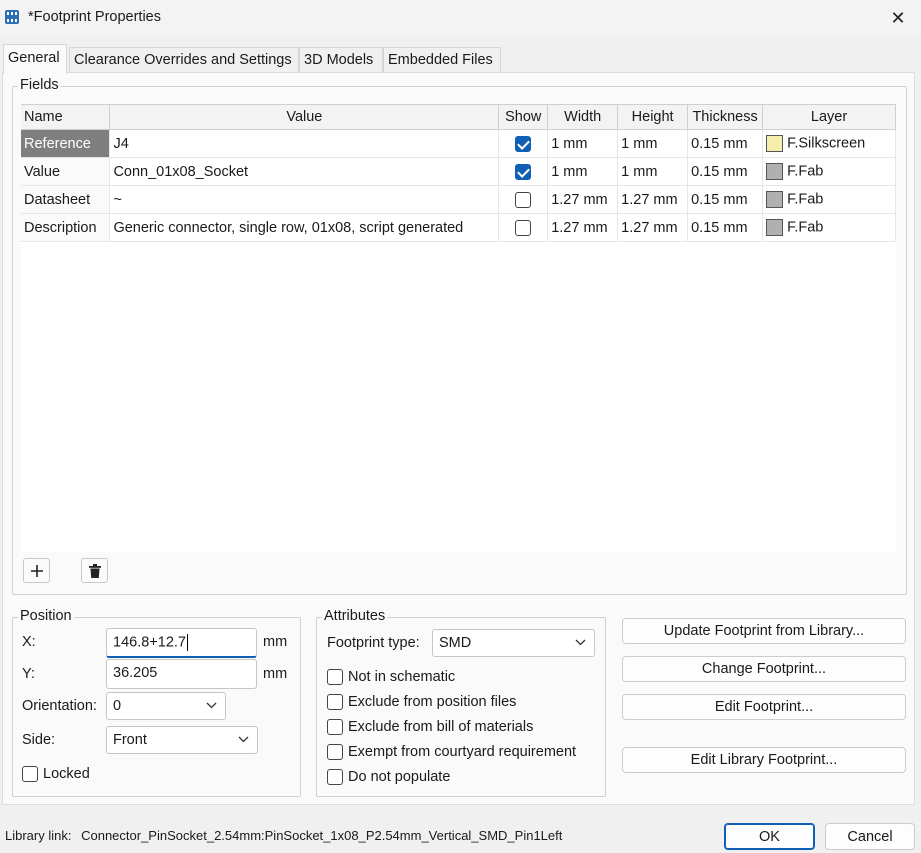  Describe the element at coordinates (653, 117) in the screenshot. I see `header-height: Height` at that location.